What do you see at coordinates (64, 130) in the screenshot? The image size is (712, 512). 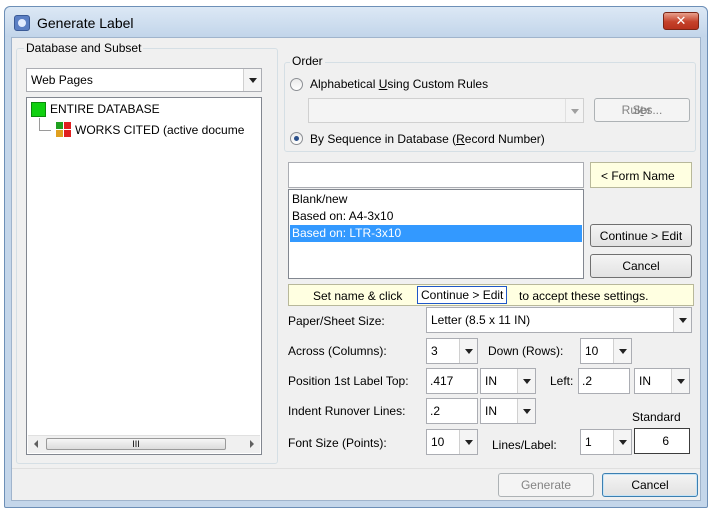 I see `grid-icon` at bounding box center [64, 130].